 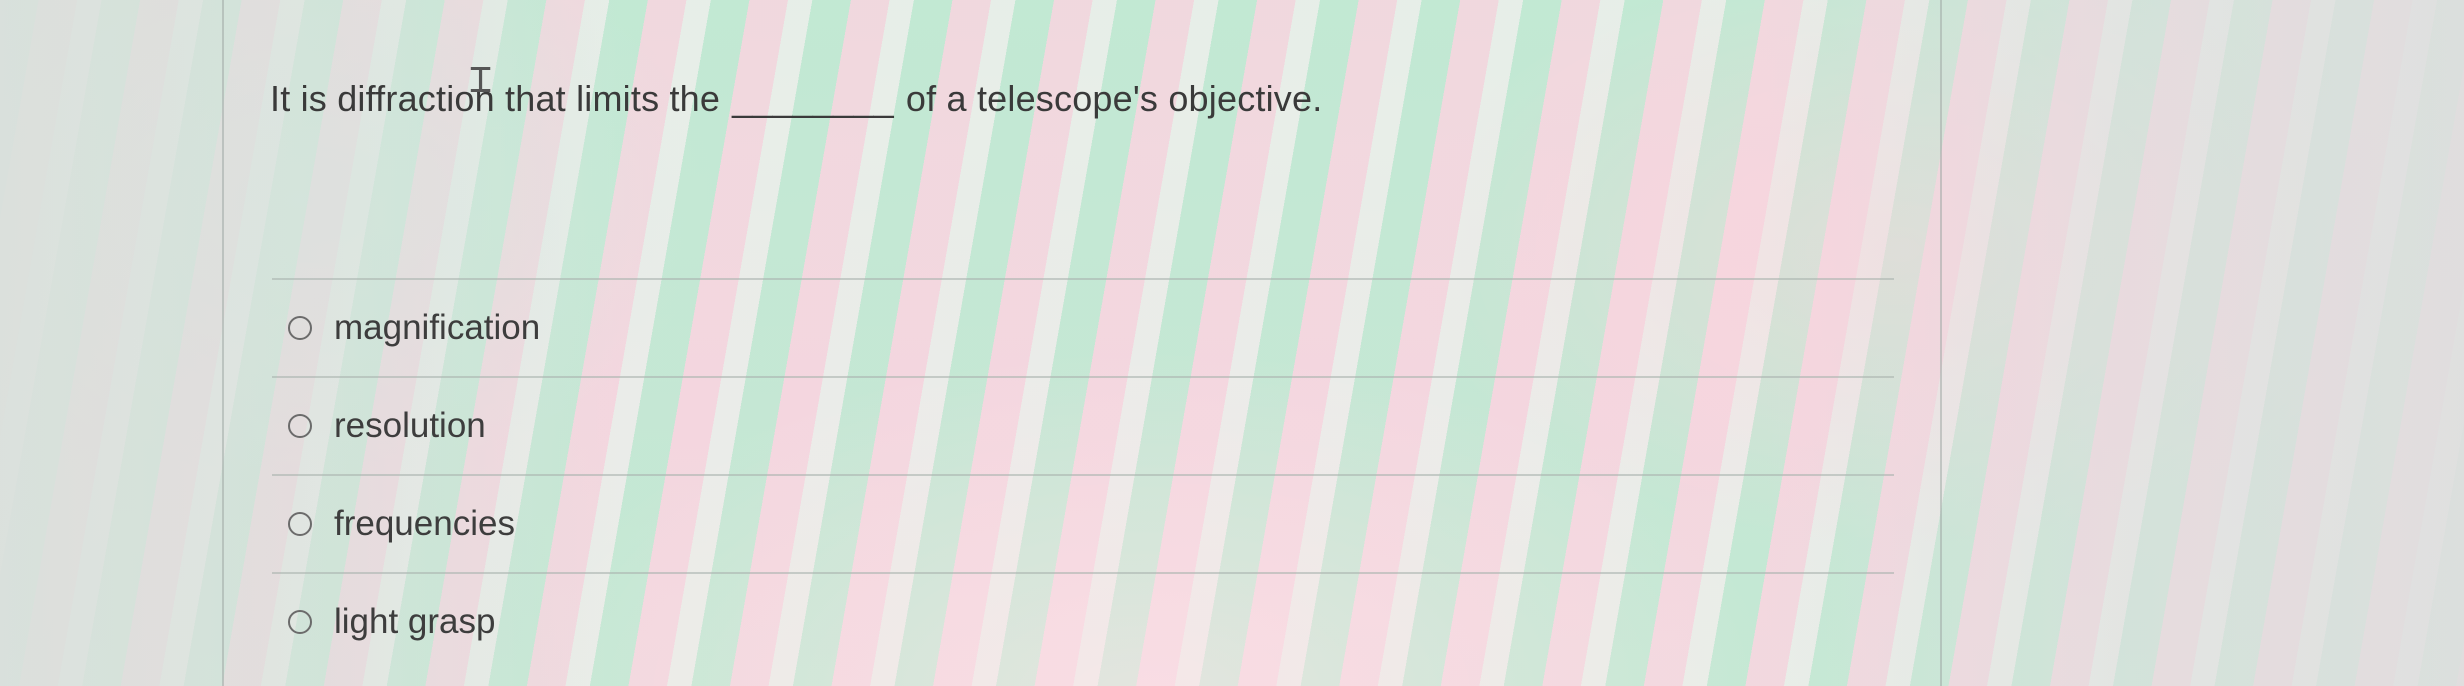 I want to click on option-label: resolution, so click(x=410, y=426).